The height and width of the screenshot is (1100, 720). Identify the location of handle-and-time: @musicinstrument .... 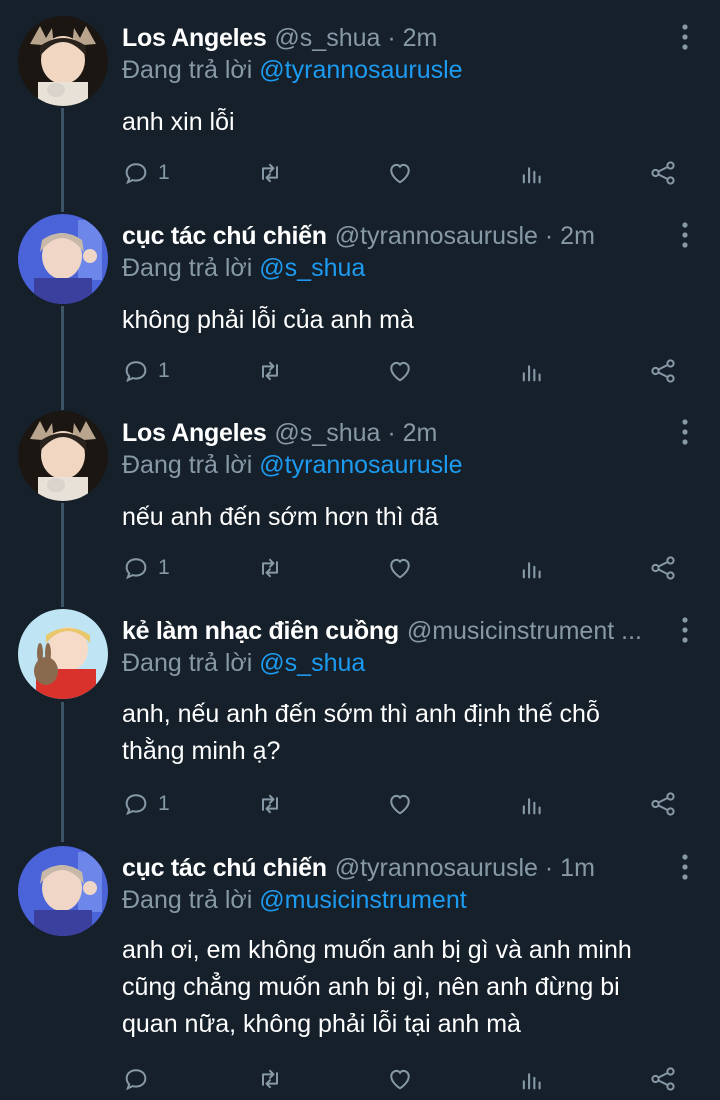
(524, 631).